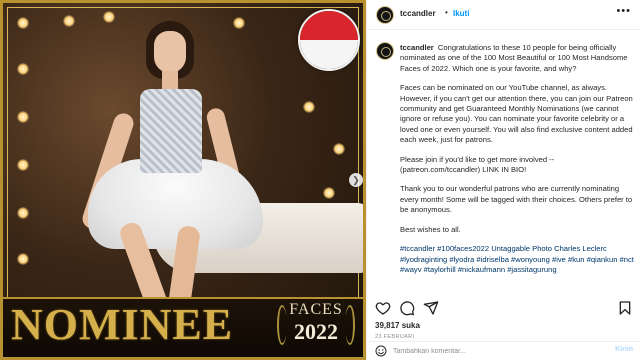 The height and width of the screenshot is (360, 640). I want to click on laurel-left-icon, so click(282, 325).